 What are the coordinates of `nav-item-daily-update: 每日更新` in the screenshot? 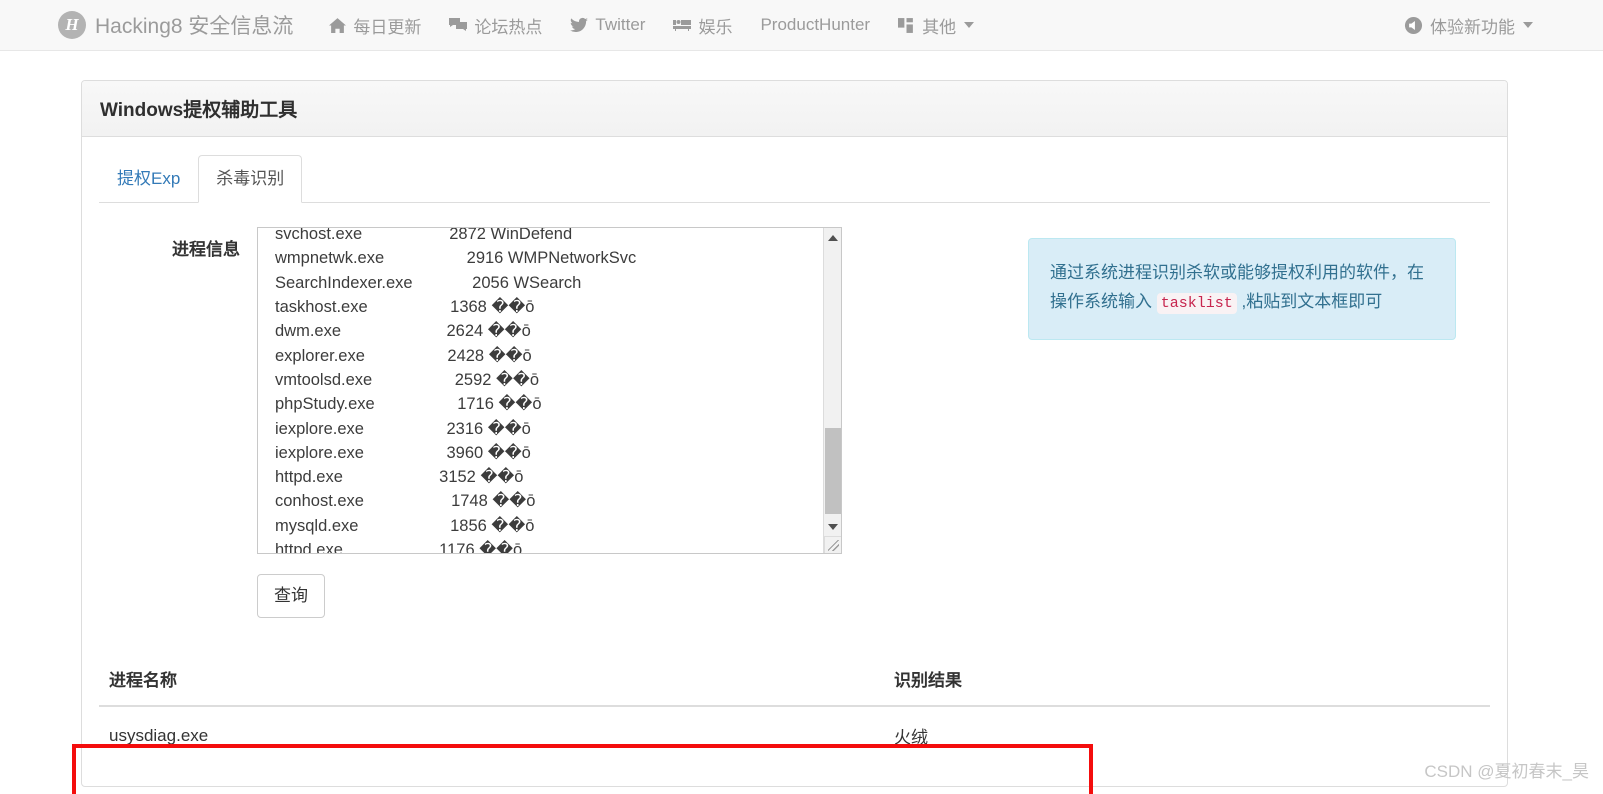 It's located at (375, 25).